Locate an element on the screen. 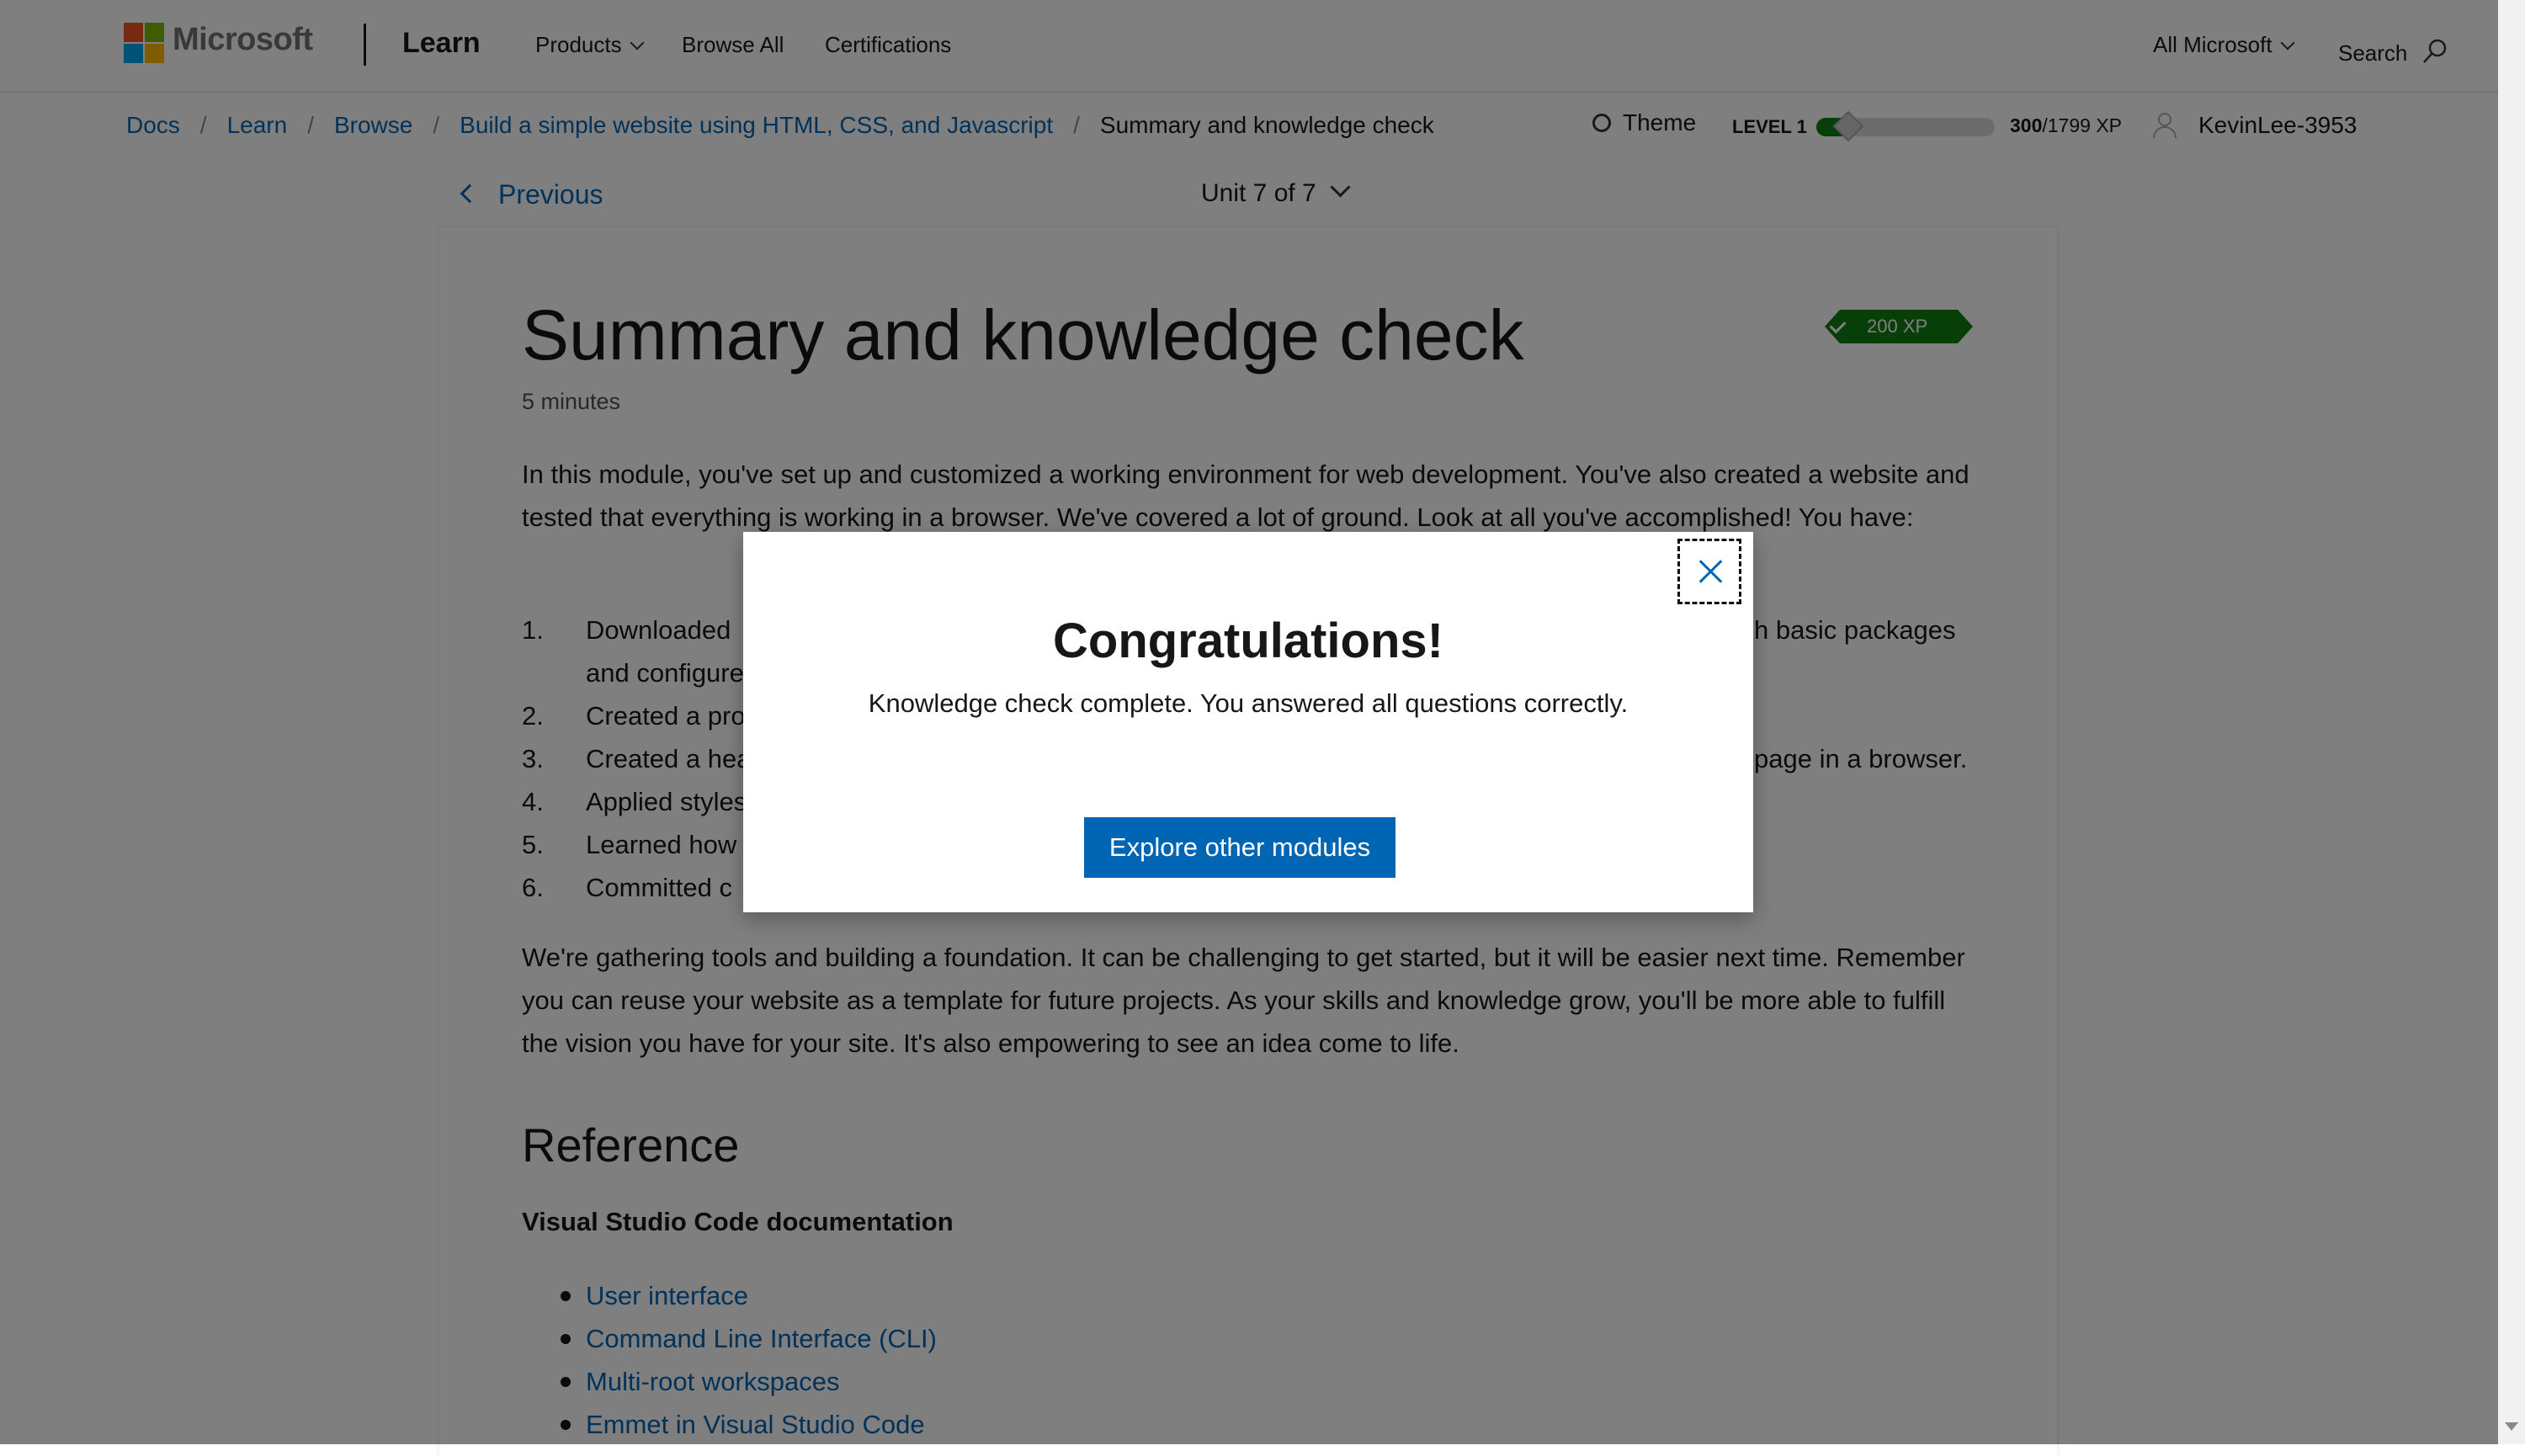 The image size is (2525, 1456). dialog-title: Congratulations! is located at coordinates (1248, 641).